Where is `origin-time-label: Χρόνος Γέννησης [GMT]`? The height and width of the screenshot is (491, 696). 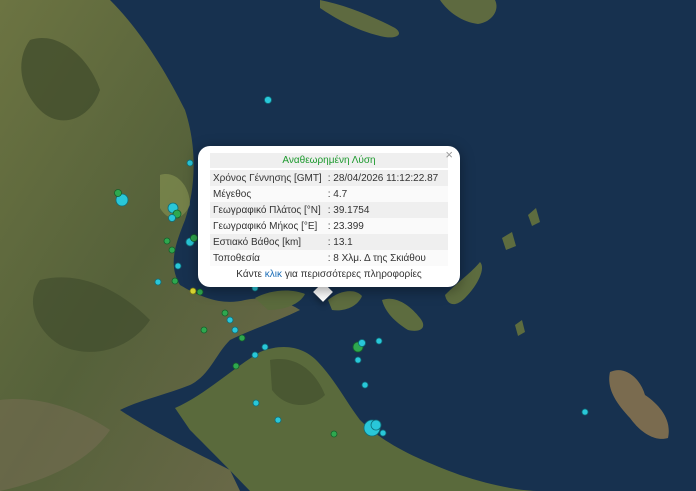
origin-time-label: Χρόνος Γέννησης [GMT] is located at coordinates (267, 178).